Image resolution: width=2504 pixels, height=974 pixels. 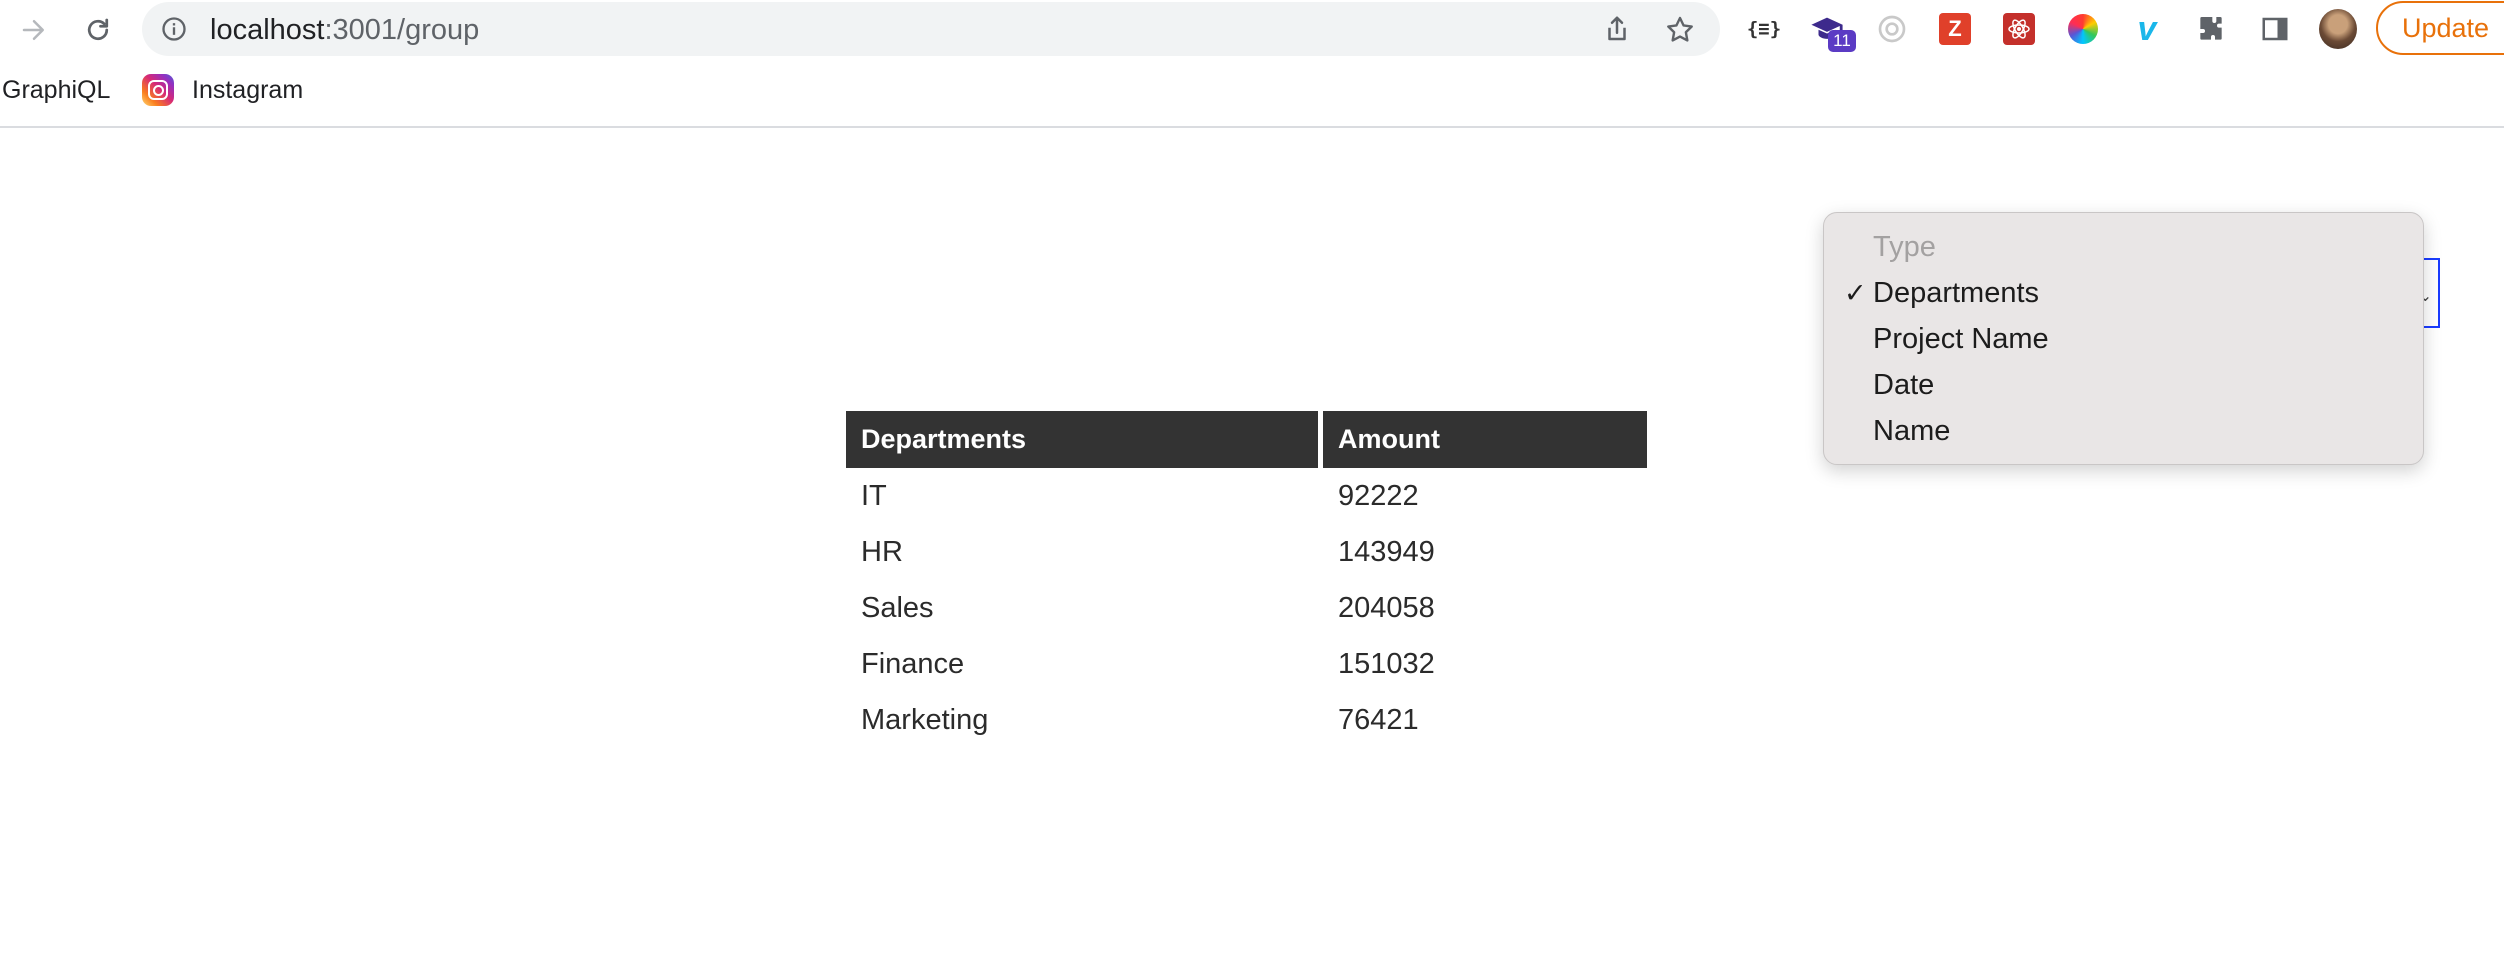 I want to click on option-project-name: Project Name, so click(x=1961, y=339).